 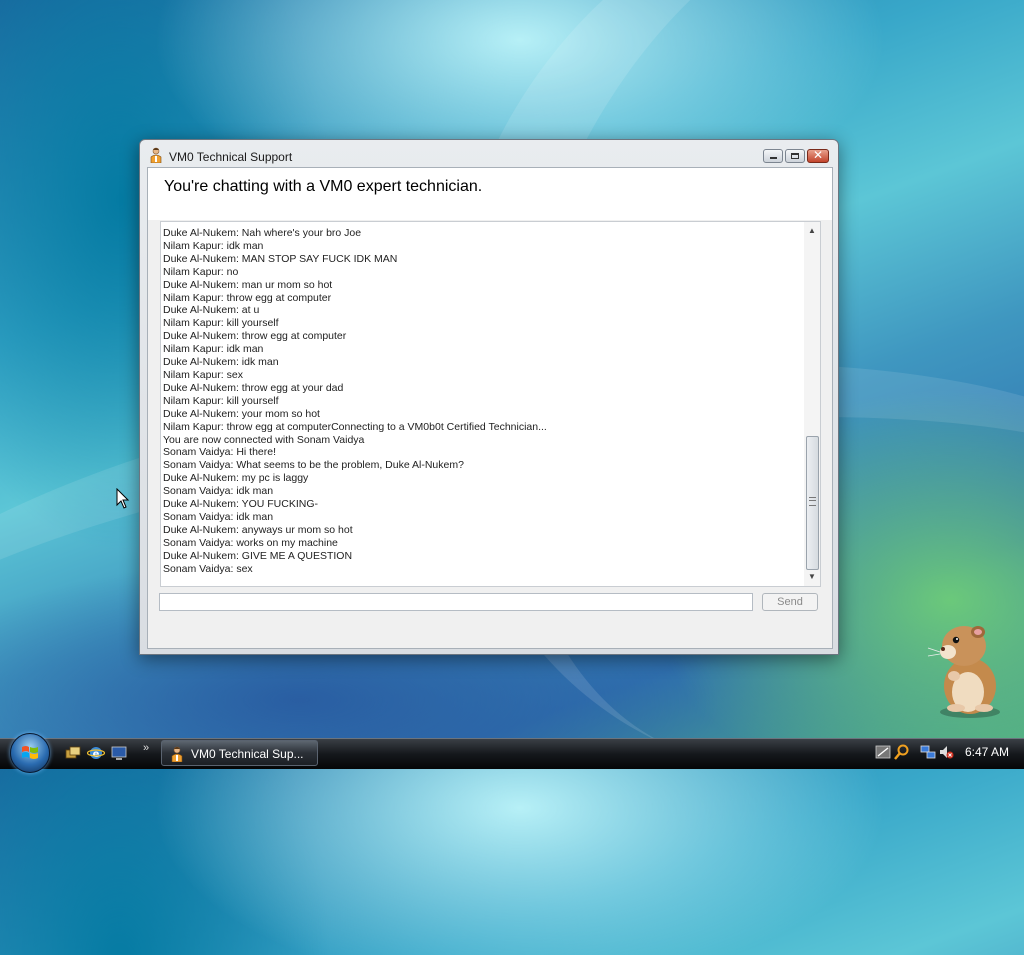 What do you see at coordinates (456, 602) in the screenshot?
I see `message-input` at bounding box center [456, 602].